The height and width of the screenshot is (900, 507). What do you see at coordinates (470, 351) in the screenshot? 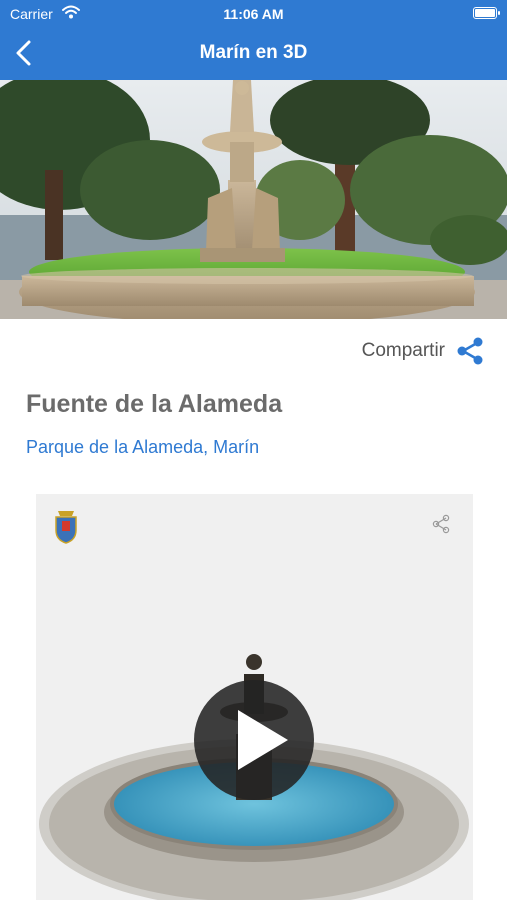
I see `share-icon` at bounding box center [470, 351].